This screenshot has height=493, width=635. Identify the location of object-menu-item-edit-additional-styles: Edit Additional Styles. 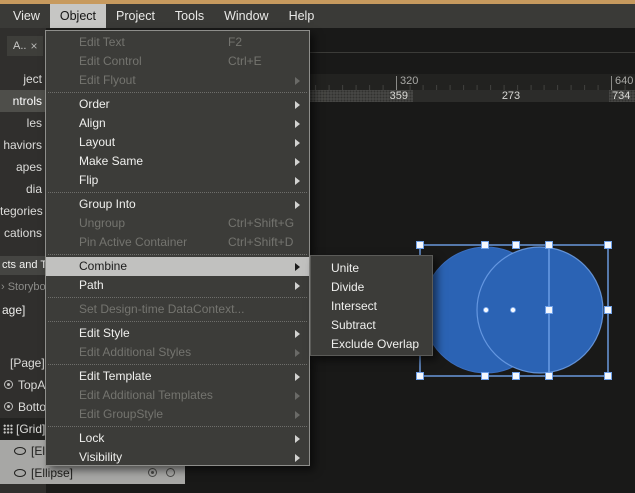
(177, 352).